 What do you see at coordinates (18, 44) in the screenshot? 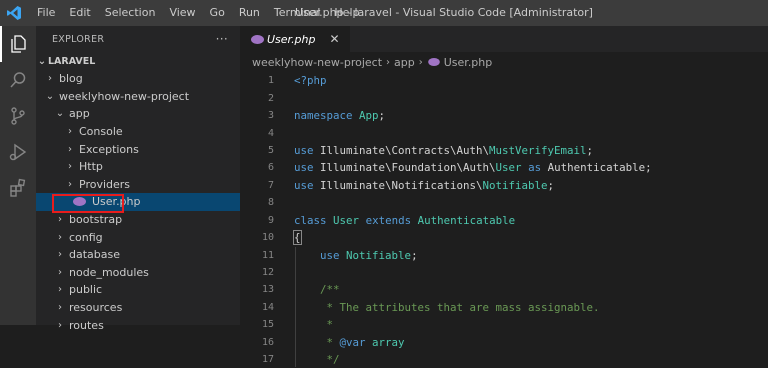
I see `files-icon` at bounding box center [18, 44].